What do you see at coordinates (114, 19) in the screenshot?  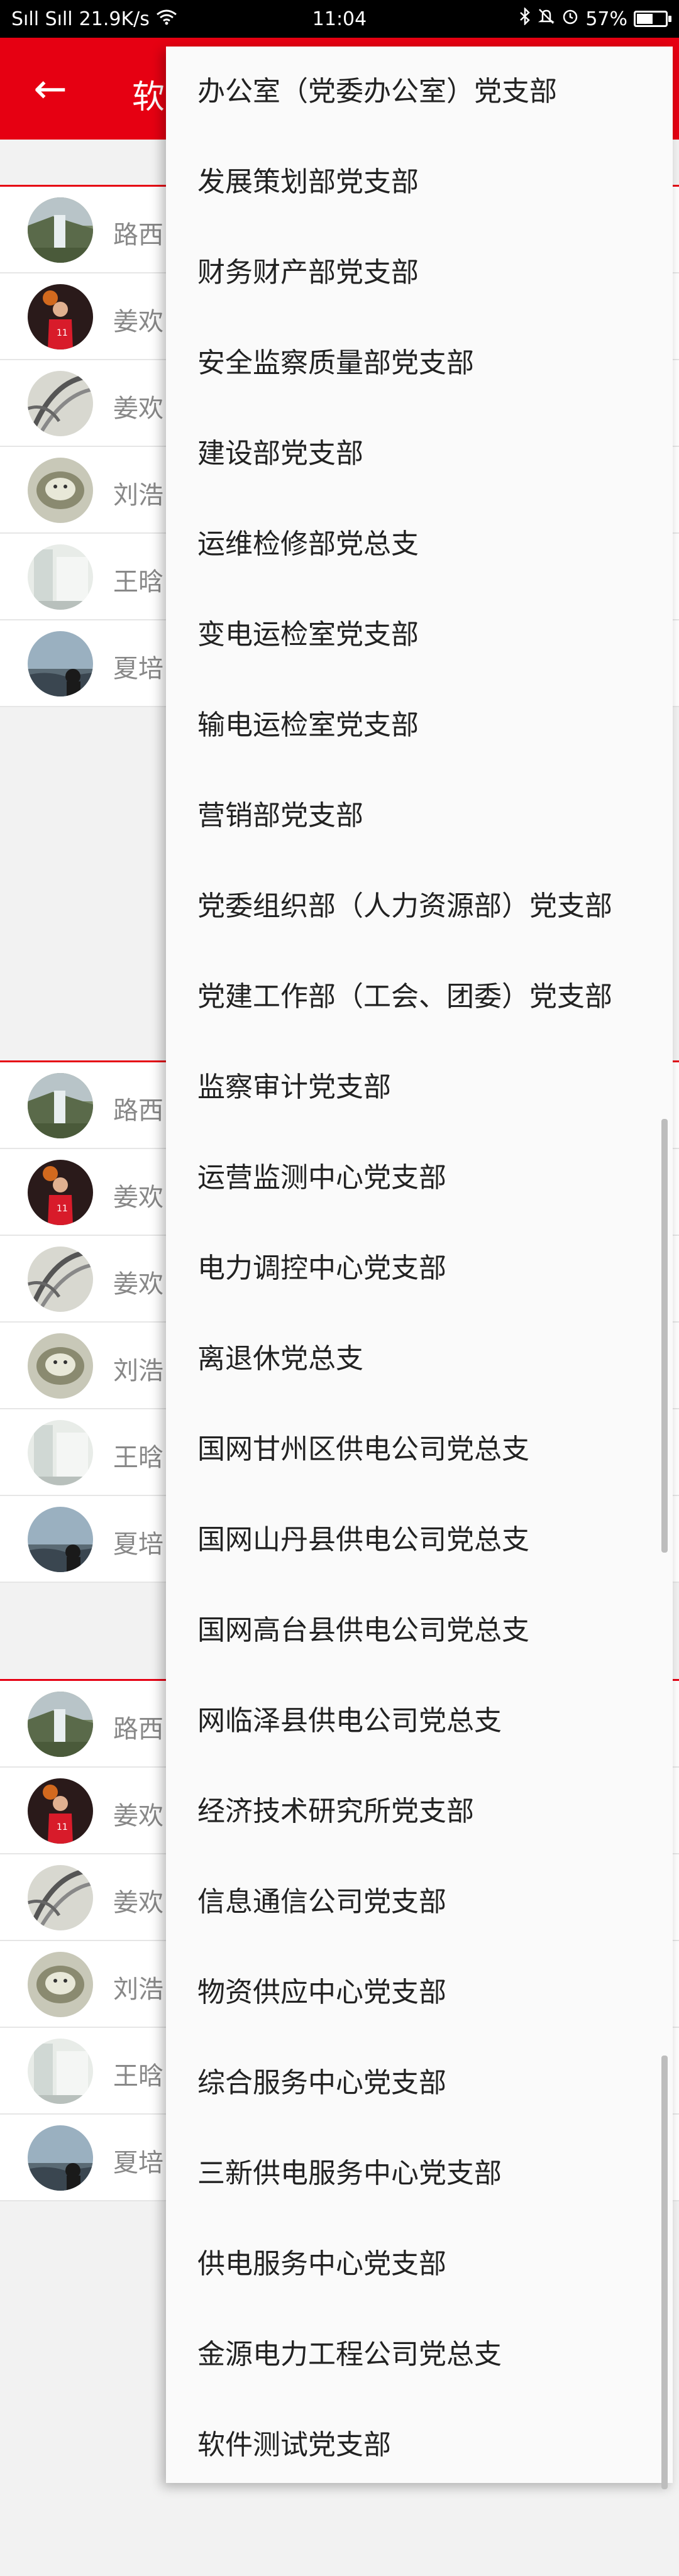 I see `network-speed: 21.9K/s` at bounding box center [114, 19].